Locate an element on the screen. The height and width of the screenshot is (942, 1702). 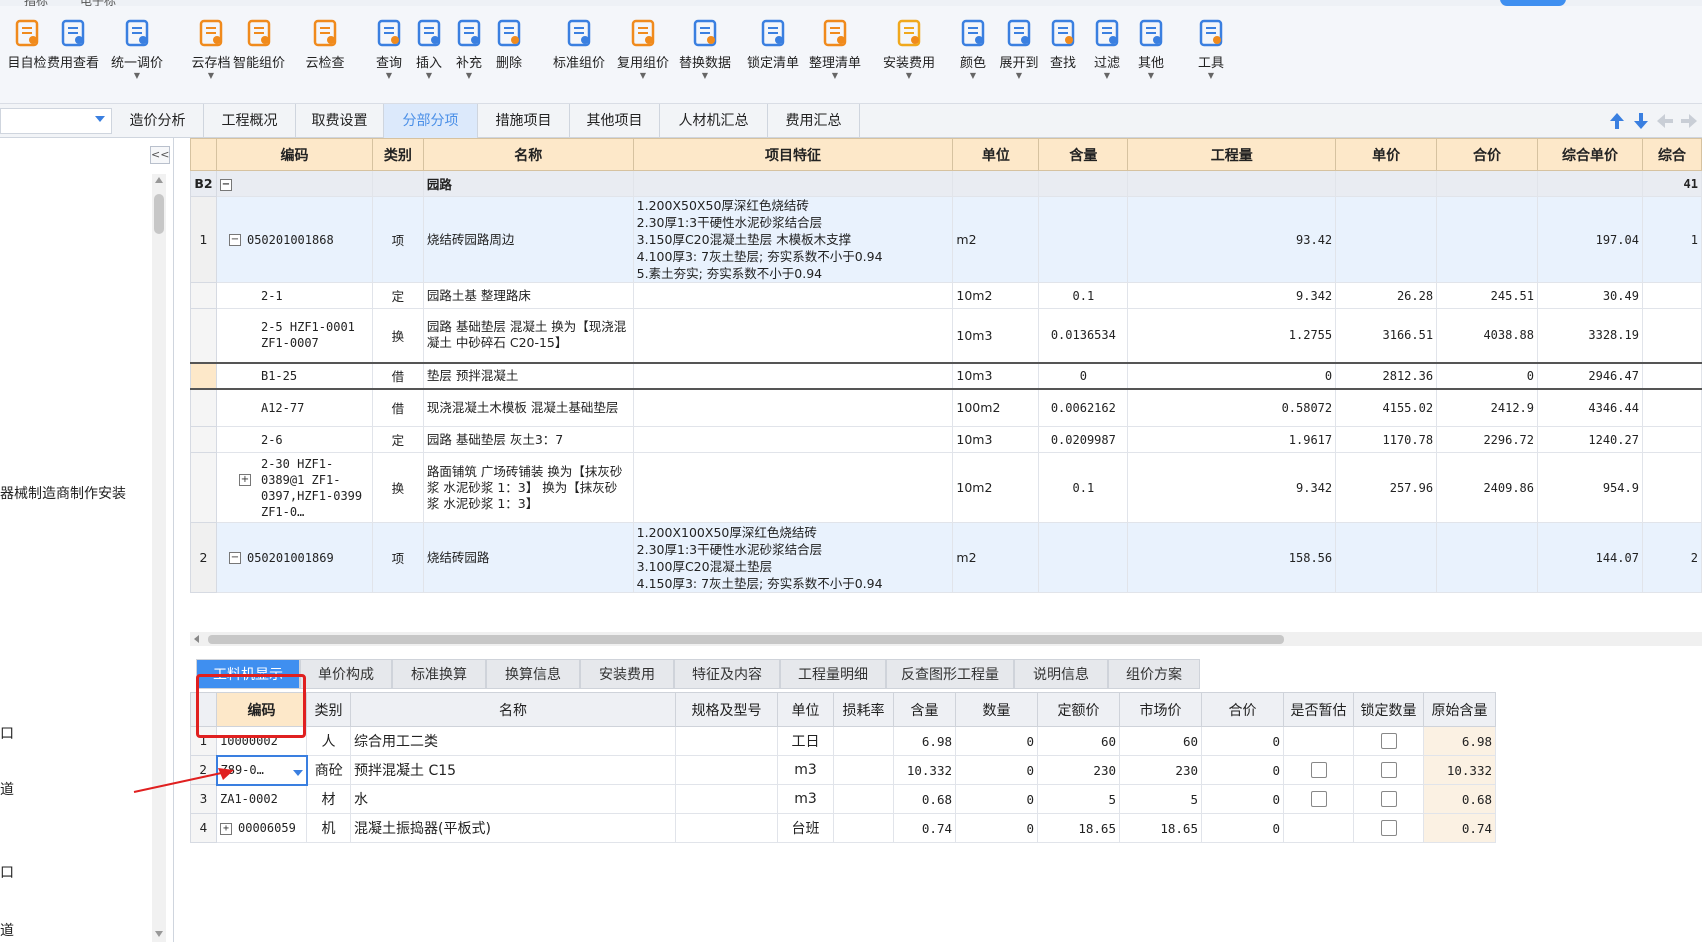
type-cell: 换 is located at coordinates (397, 487).